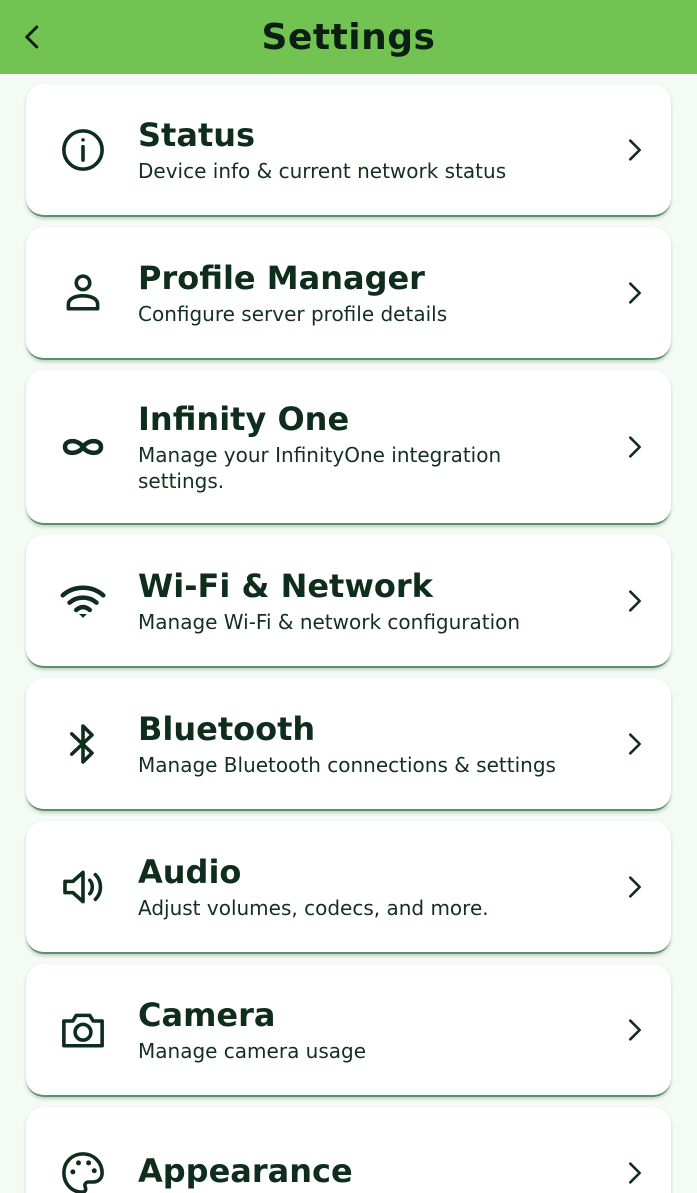  Describe the element at coordinates (348, 1150) in the screenshot. I see `settings-item-appearance: Appearance` at that location.